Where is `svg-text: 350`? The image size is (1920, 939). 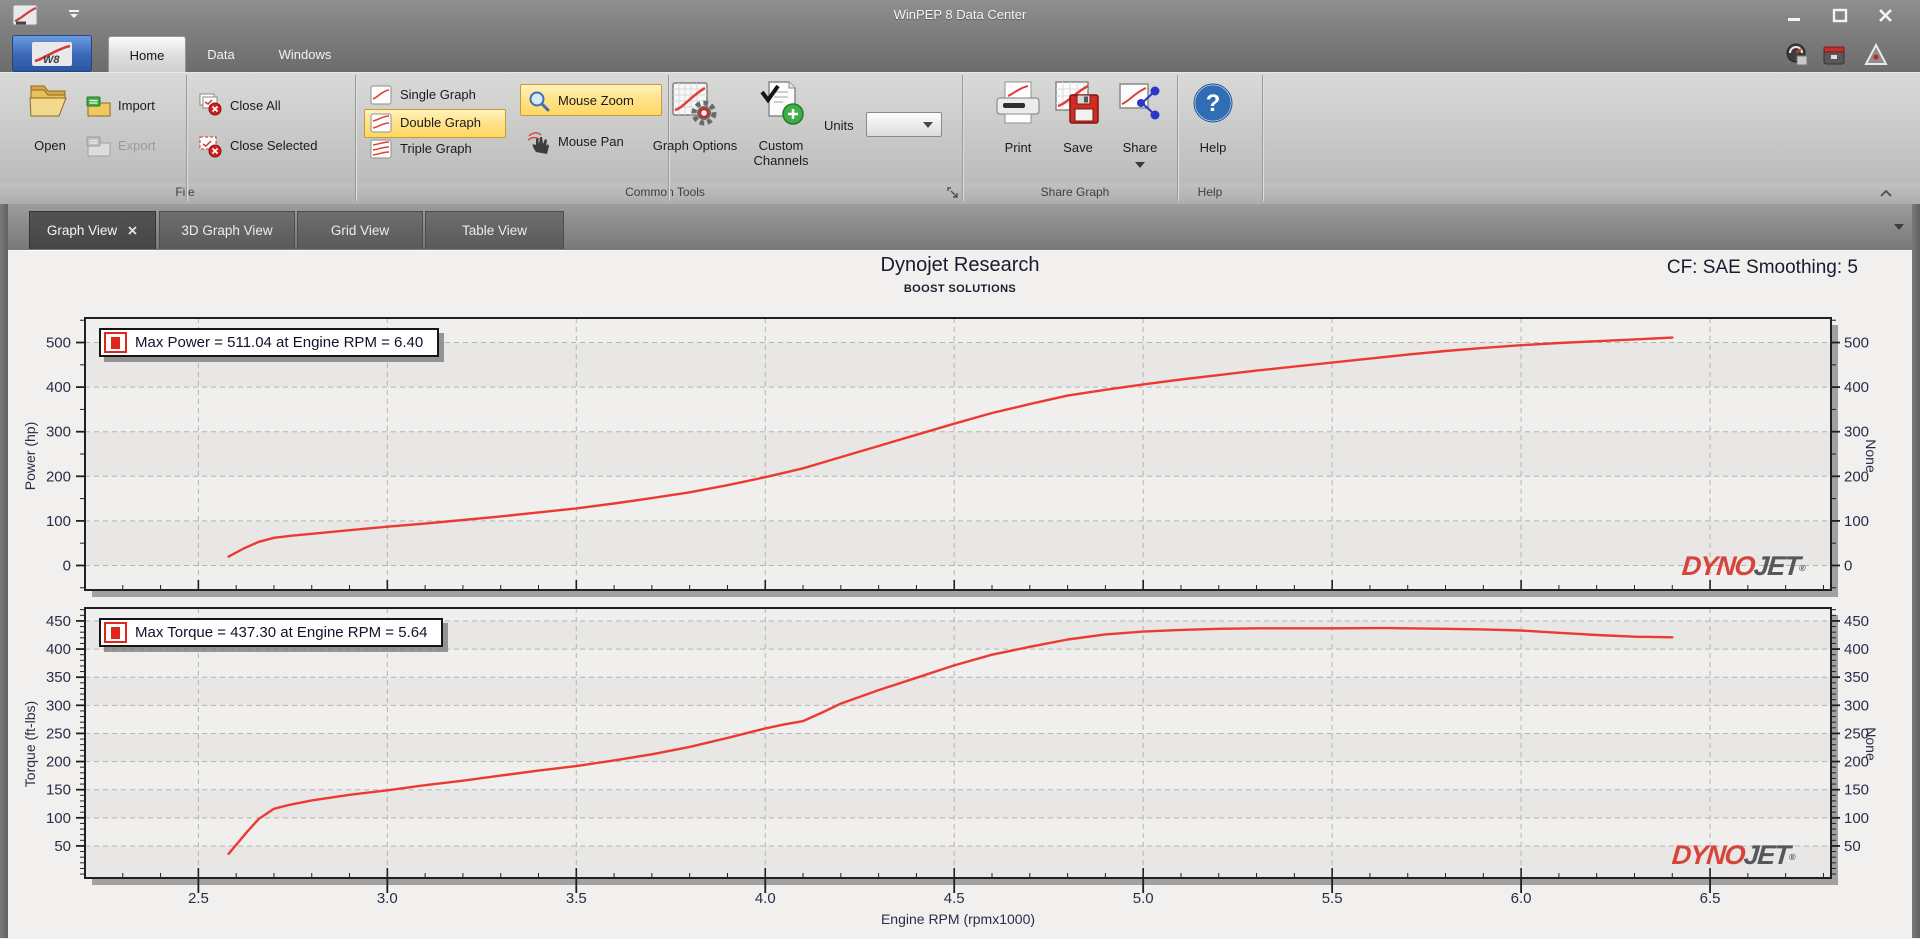
svg-text: 350 is located at coordinates (58, 677).